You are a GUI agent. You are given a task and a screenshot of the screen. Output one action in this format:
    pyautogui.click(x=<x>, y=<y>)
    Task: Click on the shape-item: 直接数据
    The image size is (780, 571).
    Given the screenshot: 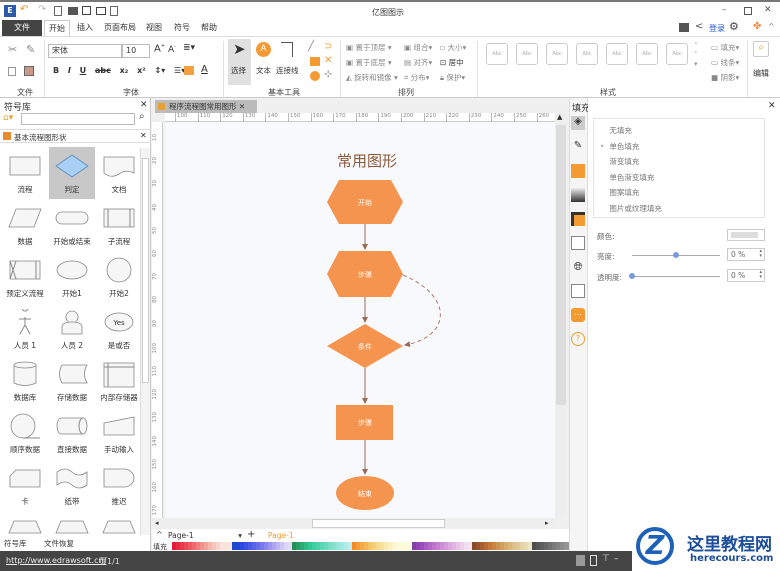 What is the action you would take?
    pyautogui.click(x=72, y=433)
    